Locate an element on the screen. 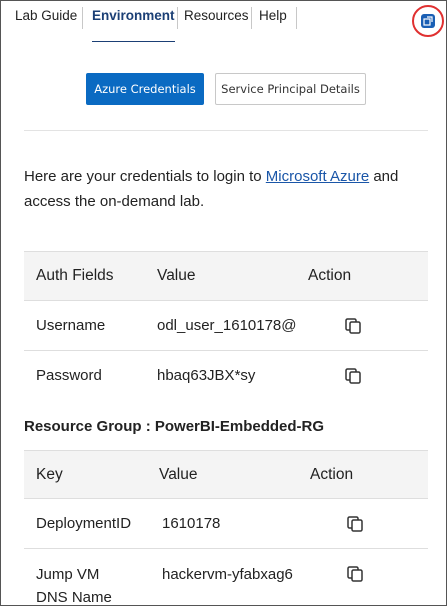  intro-text: Here are your credentials to login to is located at coordinates (145, 176).